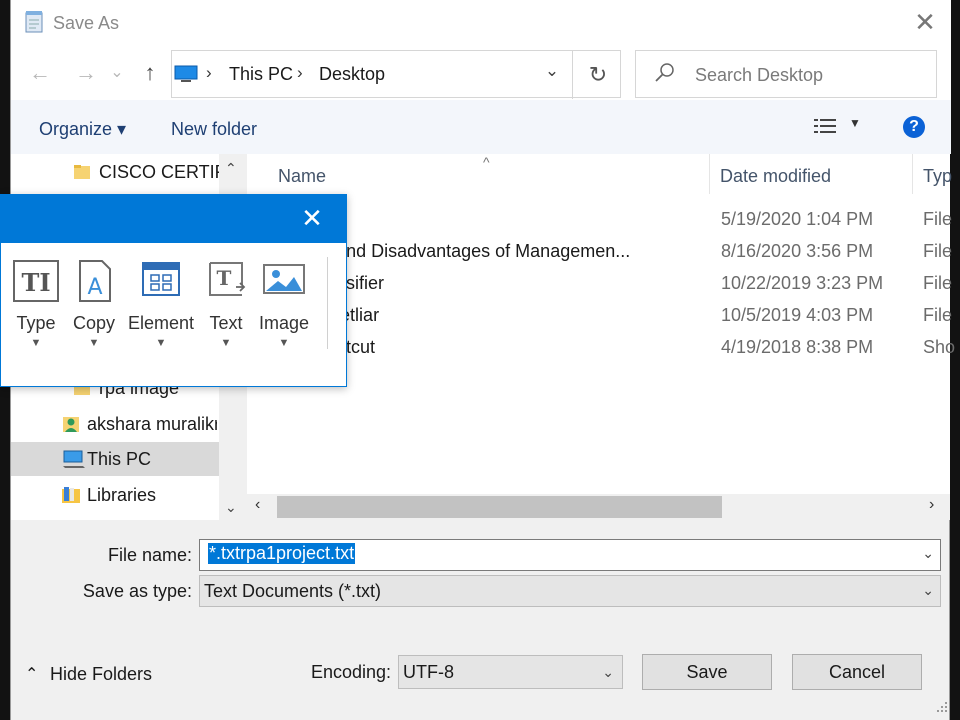  What do you see at coordinates (931, 505) in the screenshot?
I see `scroll-right-icon: ›` at bounding box center [931, 505].